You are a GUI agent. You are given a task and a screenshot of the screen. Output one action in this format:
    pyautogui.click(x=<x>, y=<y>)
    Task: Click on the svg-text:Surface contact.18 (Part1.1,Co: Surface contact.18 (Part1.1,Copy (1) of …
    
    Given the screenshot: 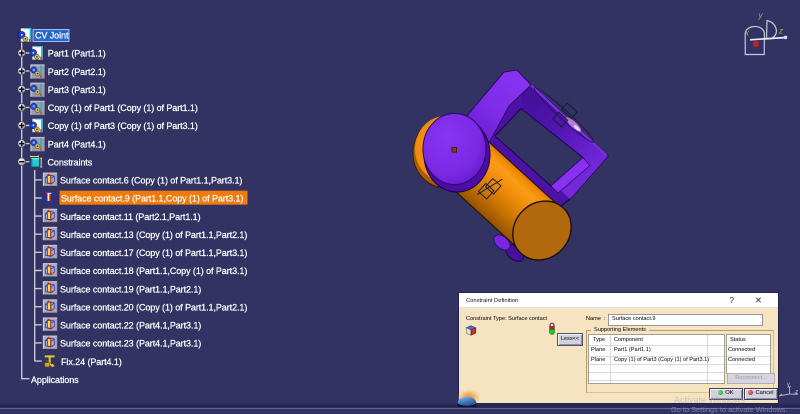 What is the action you would take?
    pyautogui.click(x=153, y=271)
    